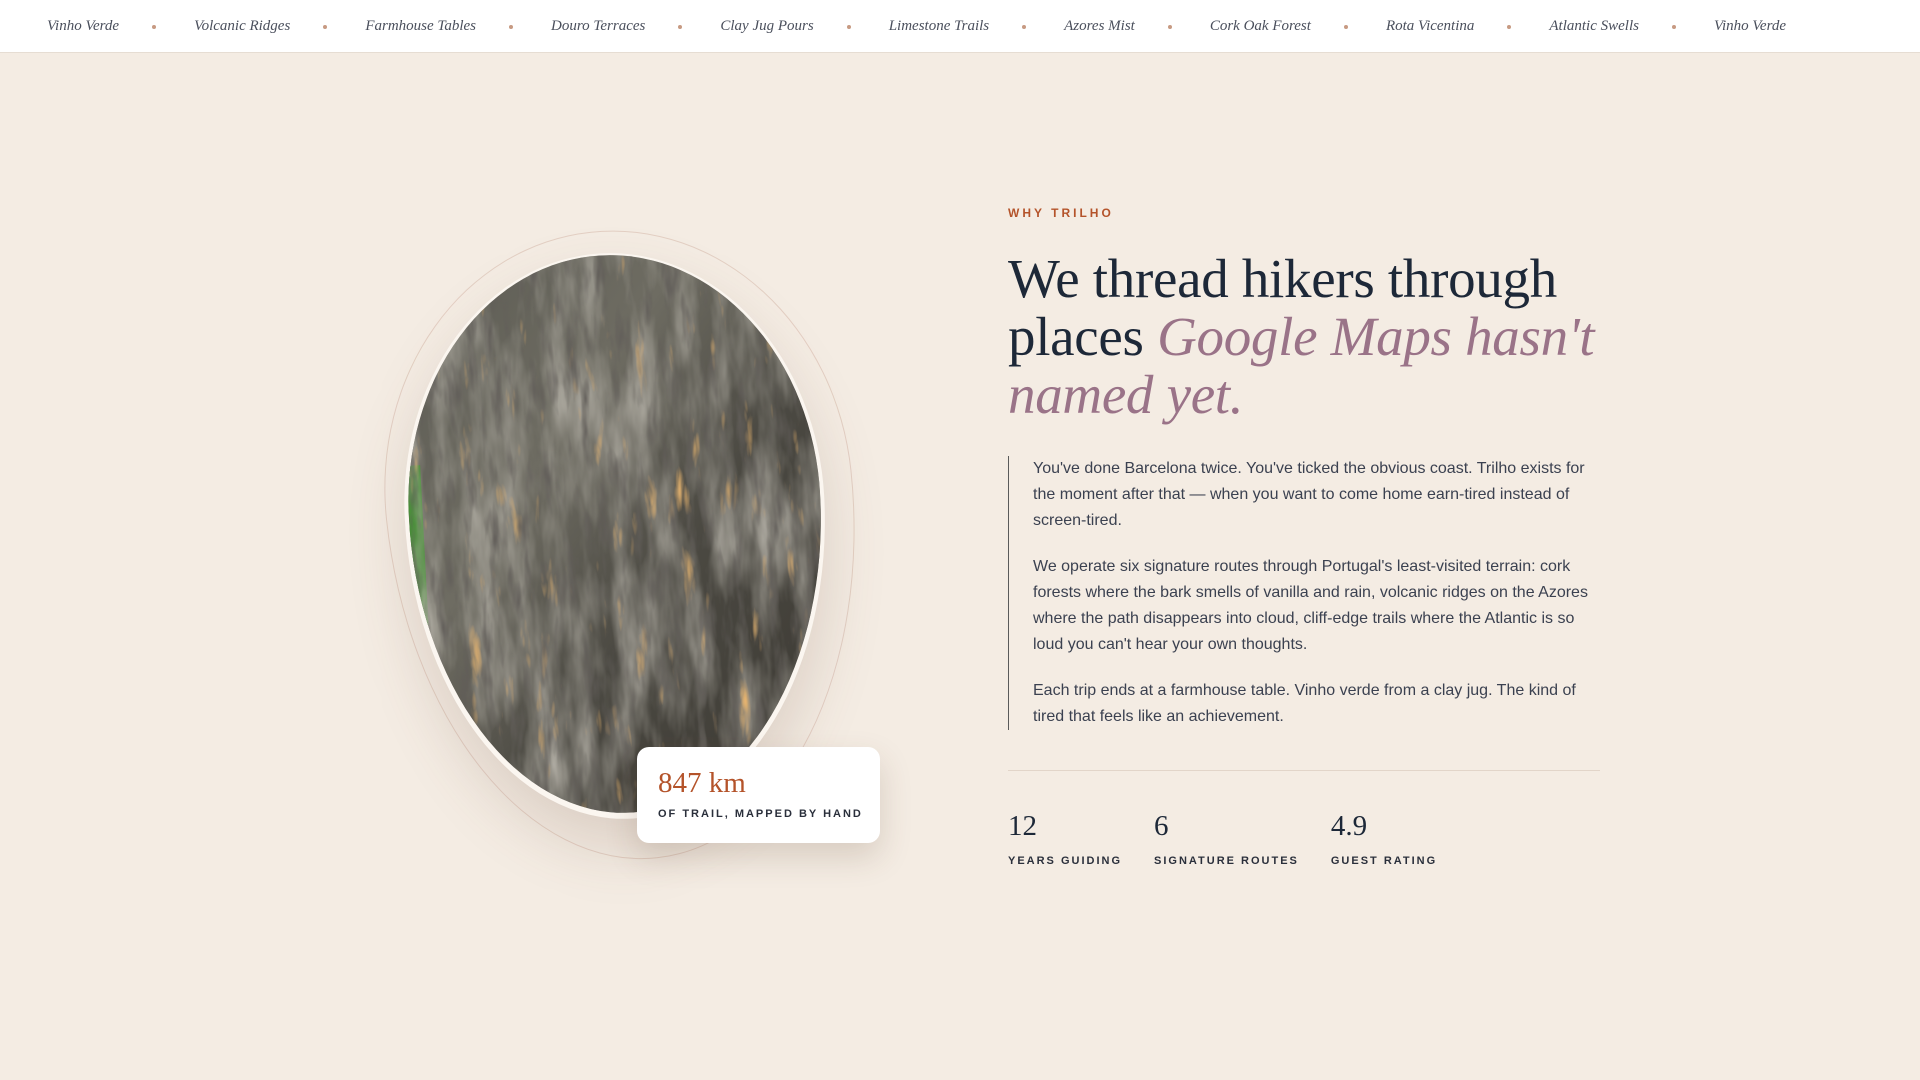  What do you see at coordinates (1430, 26) in the screenshot?
I see `ticker-item-label: Rota Vicentina` at bounding box center [1430, 26].